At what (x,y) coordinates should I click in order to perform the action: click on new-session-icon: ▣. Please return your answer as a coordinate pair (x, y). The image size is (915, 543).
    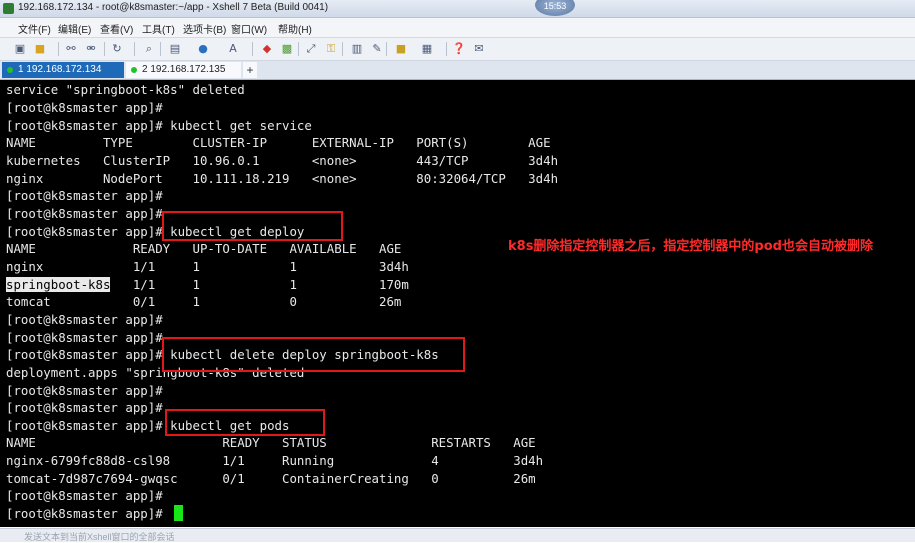
    Looking at the image, I should click on (20, 48).